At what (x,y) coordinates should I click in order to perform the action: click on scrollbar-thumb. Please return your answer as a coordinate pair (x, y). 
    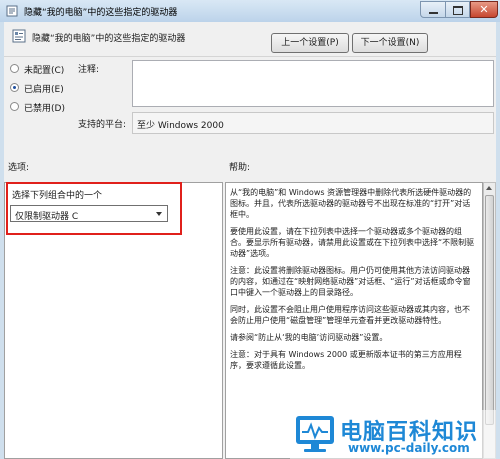
    Looking at the image, I should click on (489, 310).